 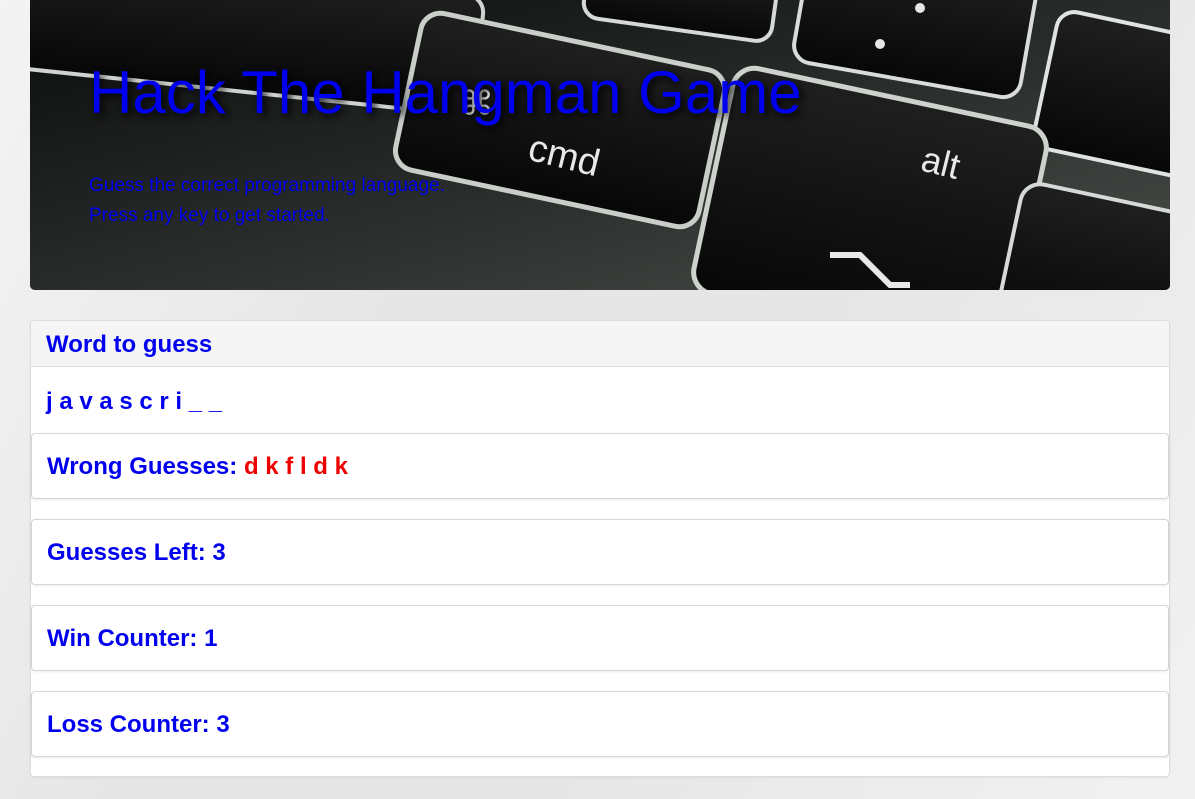 I want to click on wrong-guesses-letters: d k f l d k, so click(x=295, y=466).